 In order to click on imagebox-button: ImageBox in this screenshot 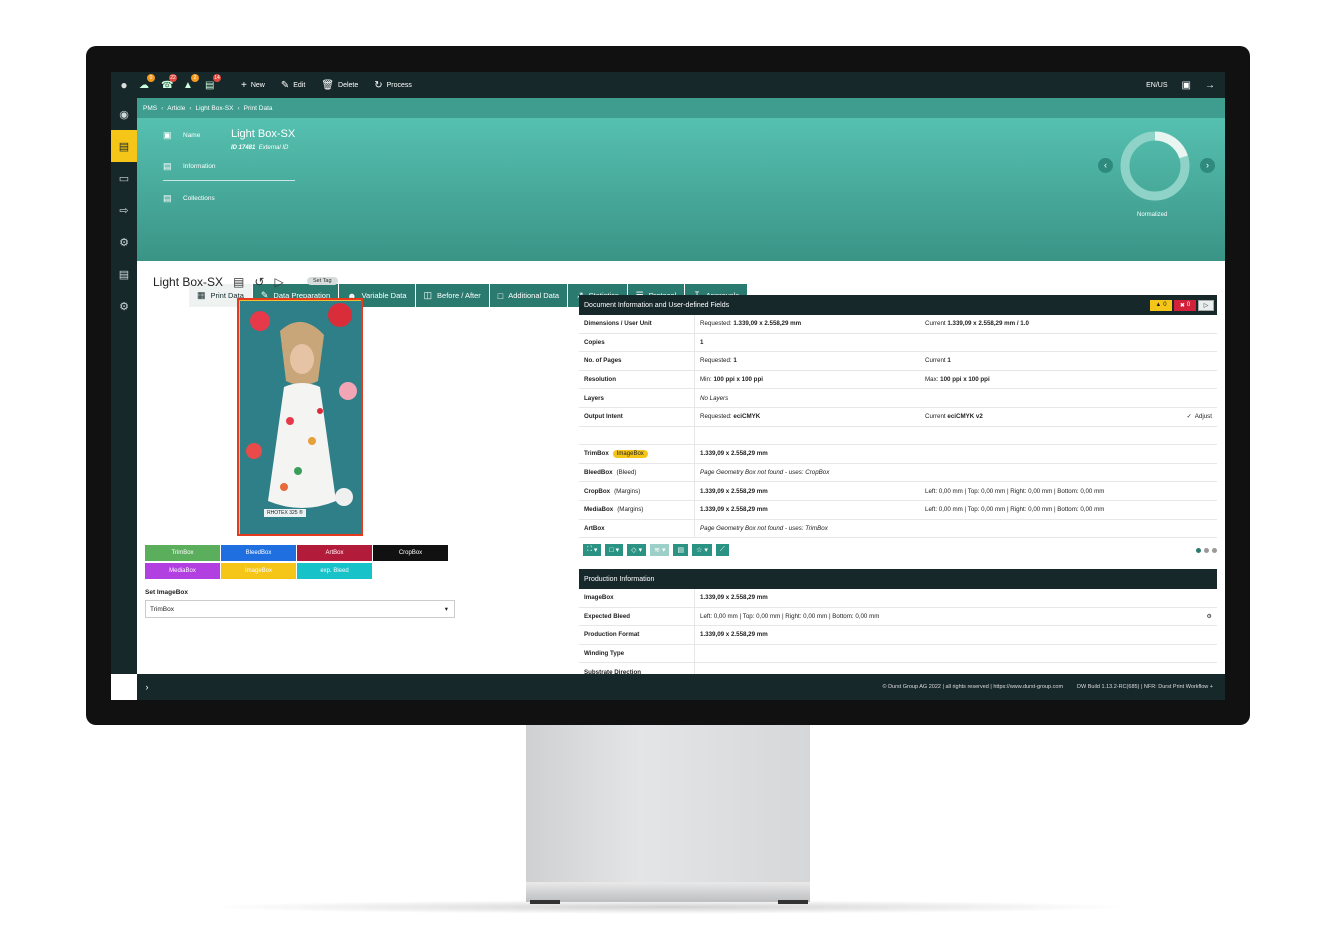, I will do `click(258, 571)`.